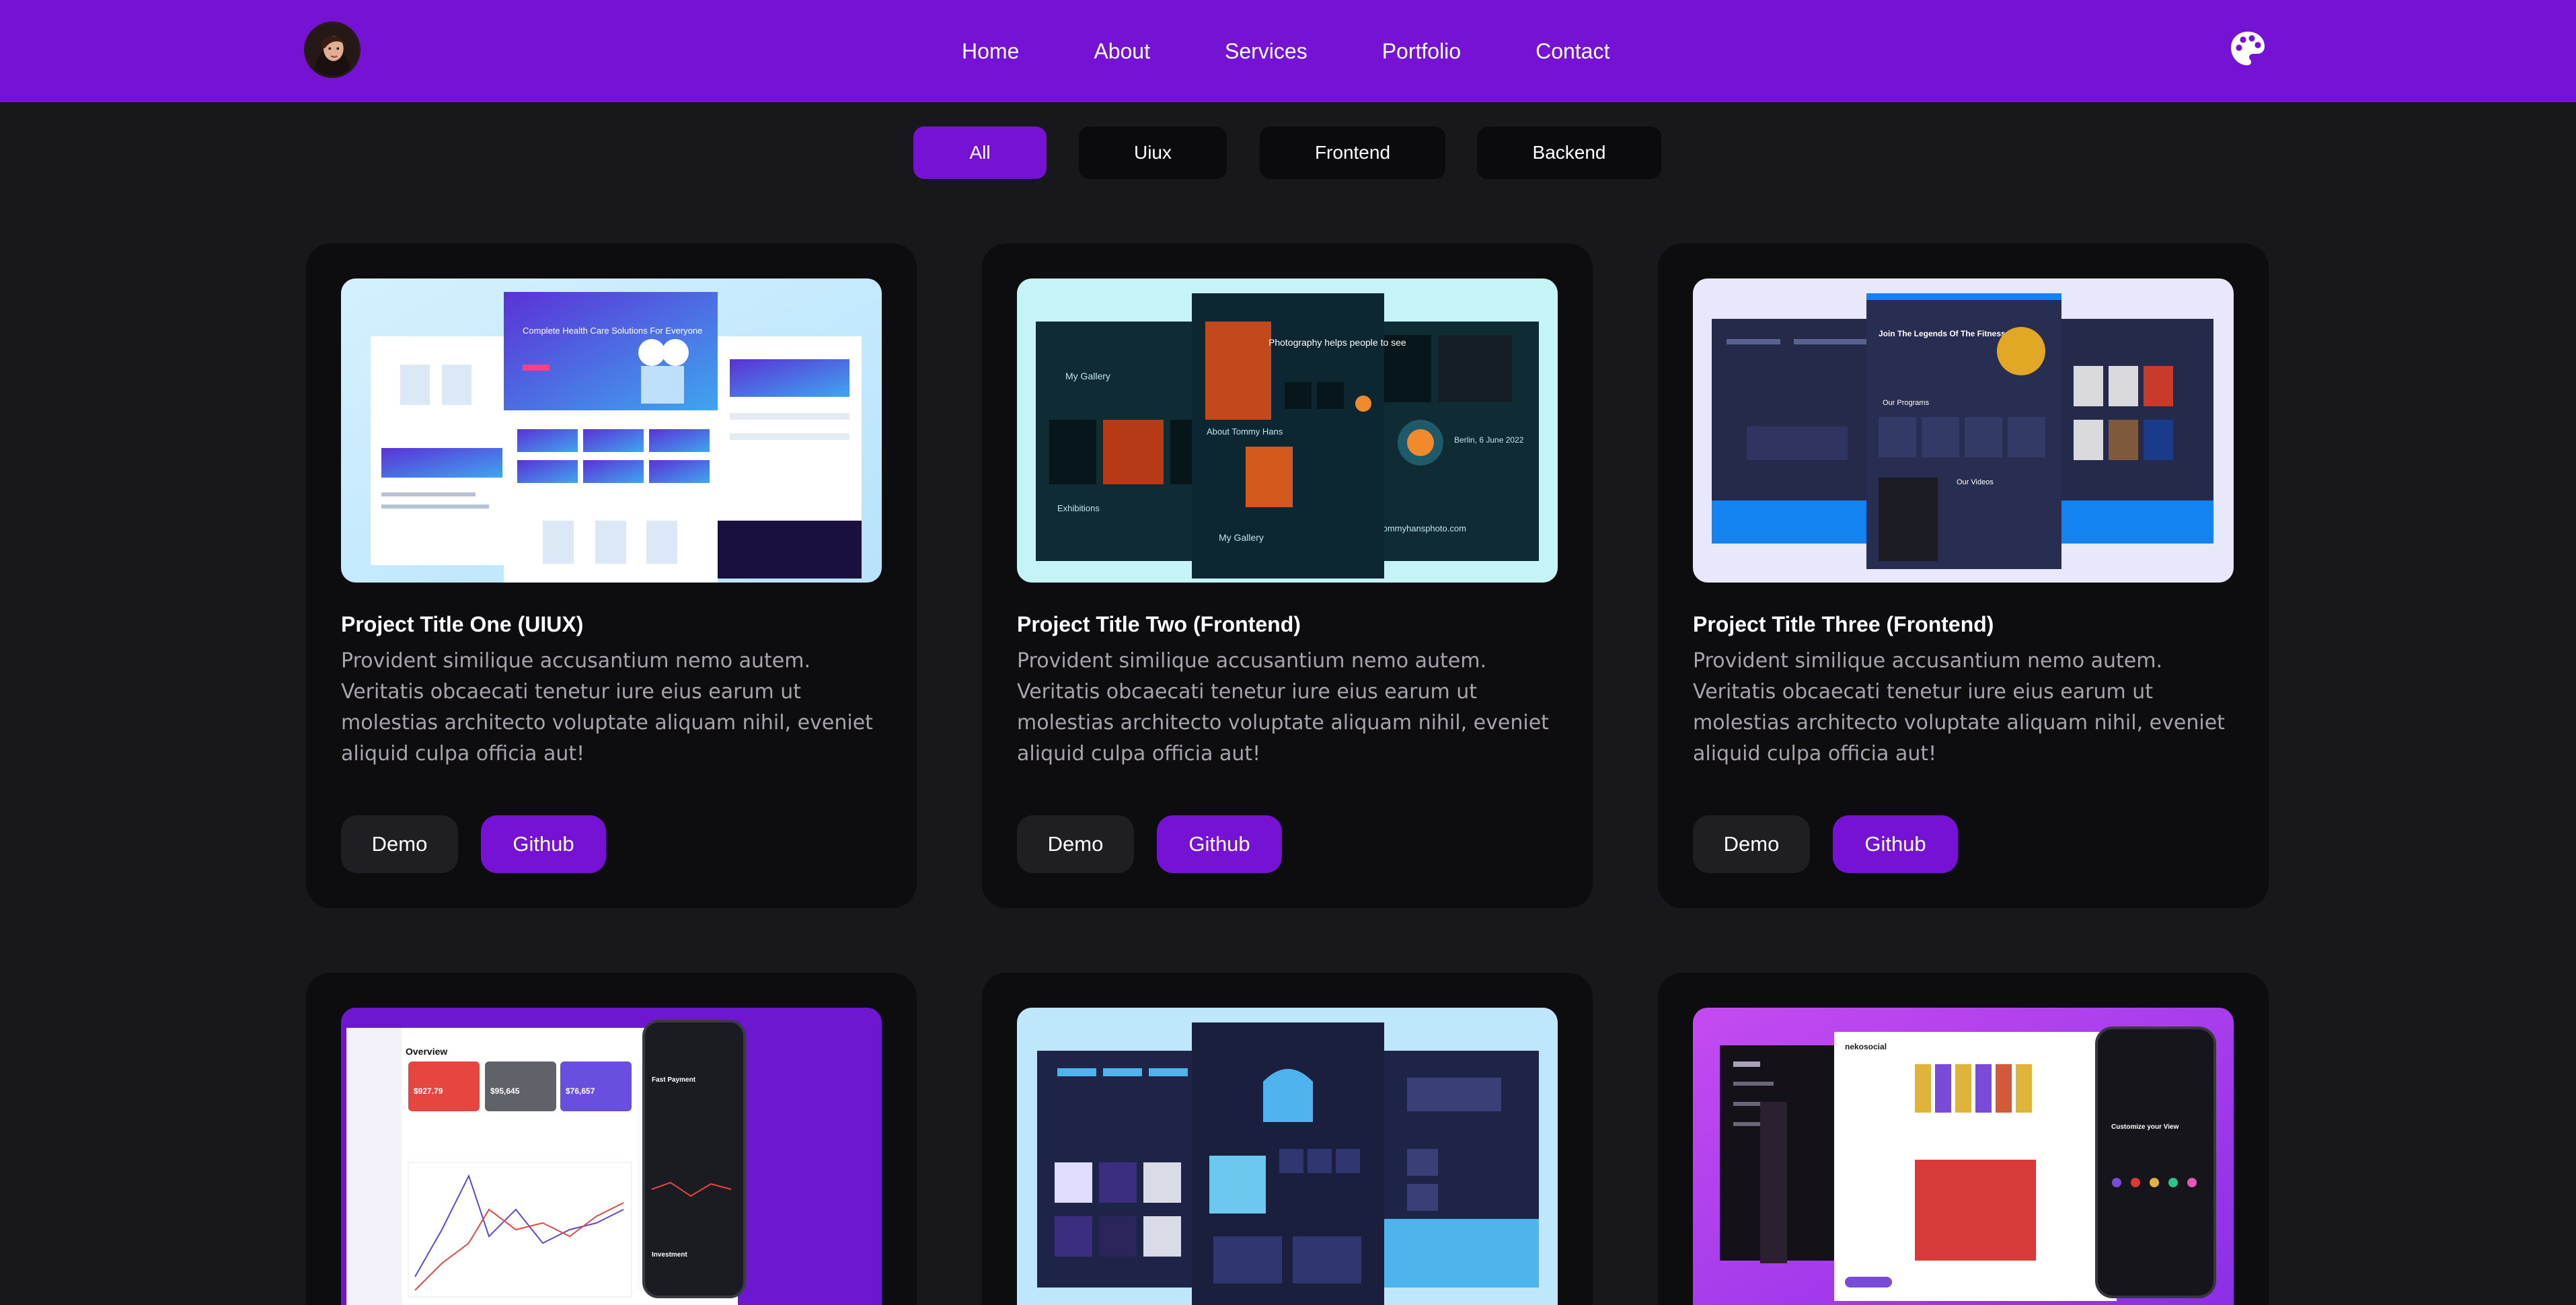 The height and width of the screenshot is (1305, 2576). I want to click on preview-gallery-2: My Gallery, so click(1241, 538).